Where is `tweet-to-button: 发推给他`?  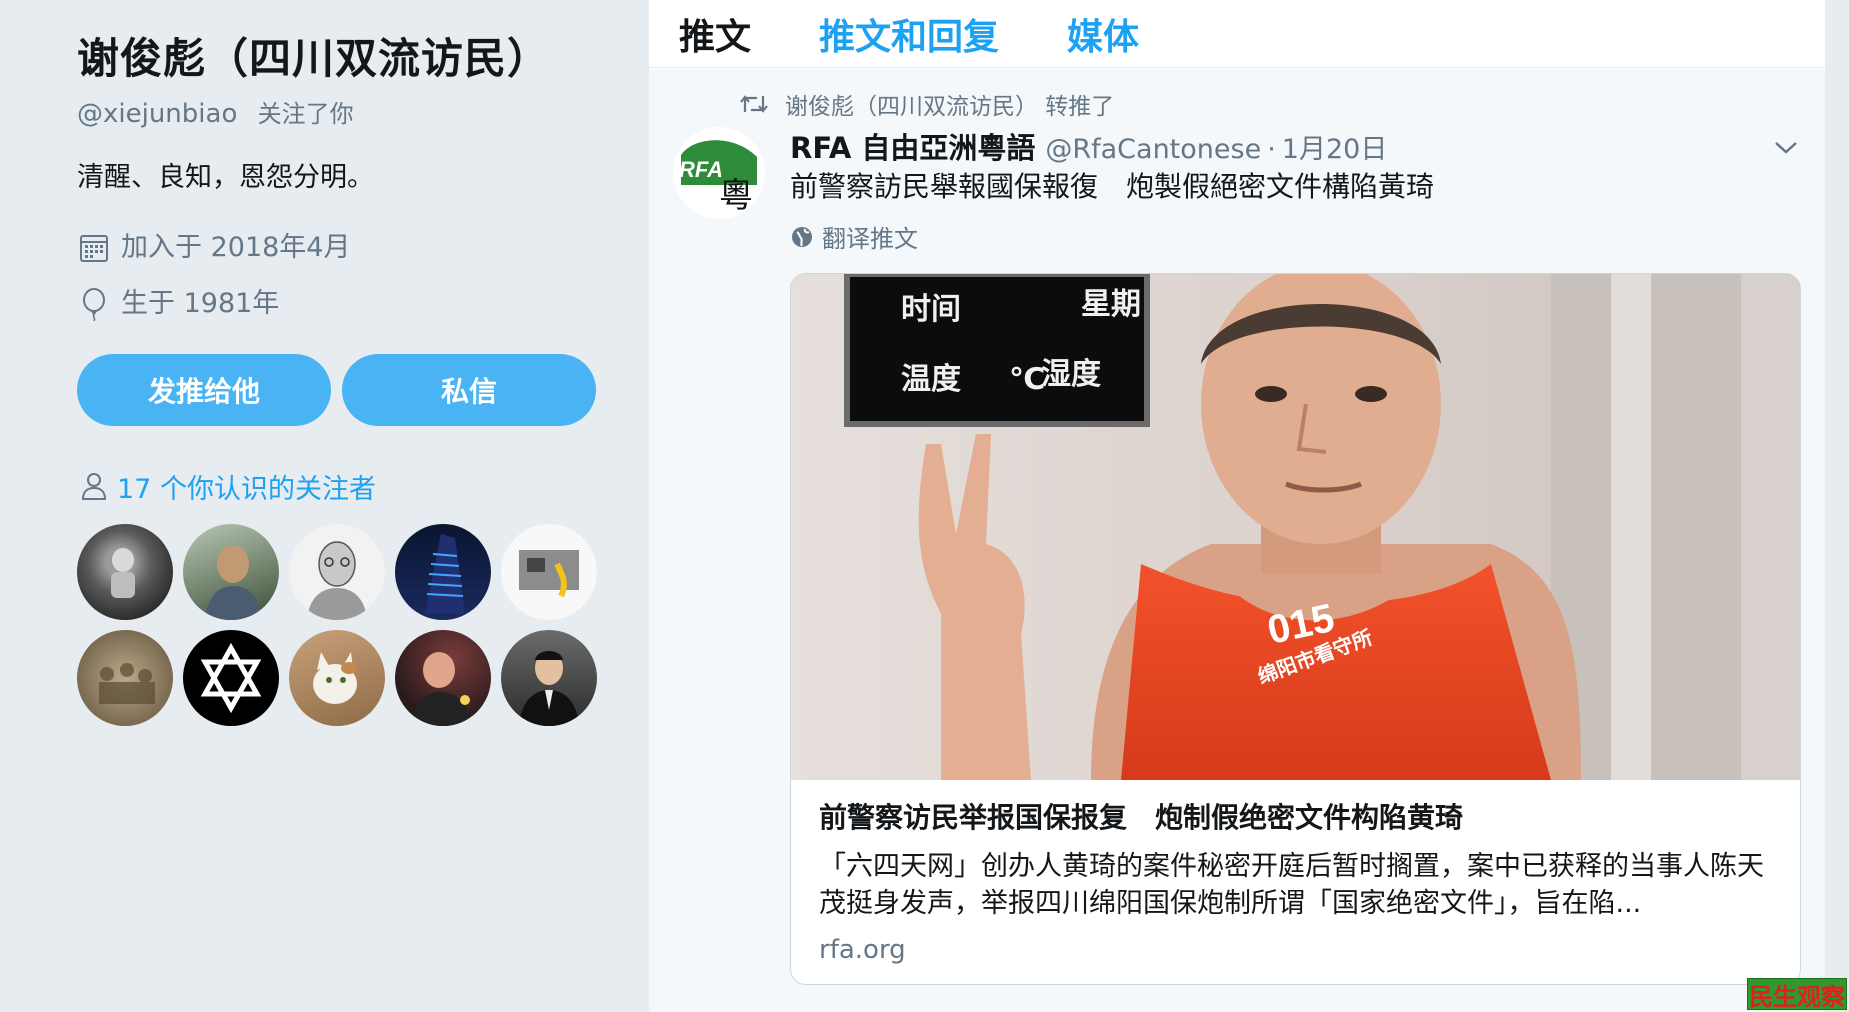 tweet-to-button: 发推给他 is located at coordinates (204, 390).